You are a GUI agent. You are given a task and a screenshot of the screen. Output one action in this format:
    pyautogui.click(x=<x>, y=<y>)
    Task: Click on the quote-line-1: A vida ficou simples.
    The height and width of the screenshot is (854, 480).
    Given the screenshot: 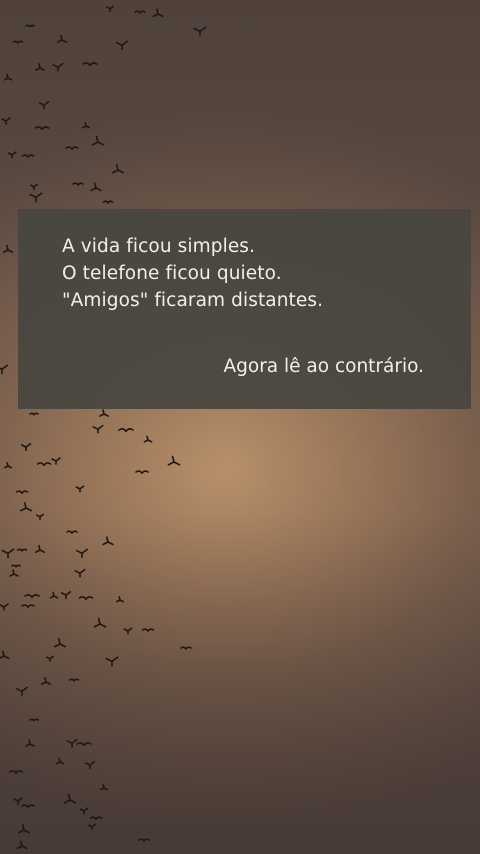 What is the action you would take?
    pyautogui.click(x=159, y=246)
    